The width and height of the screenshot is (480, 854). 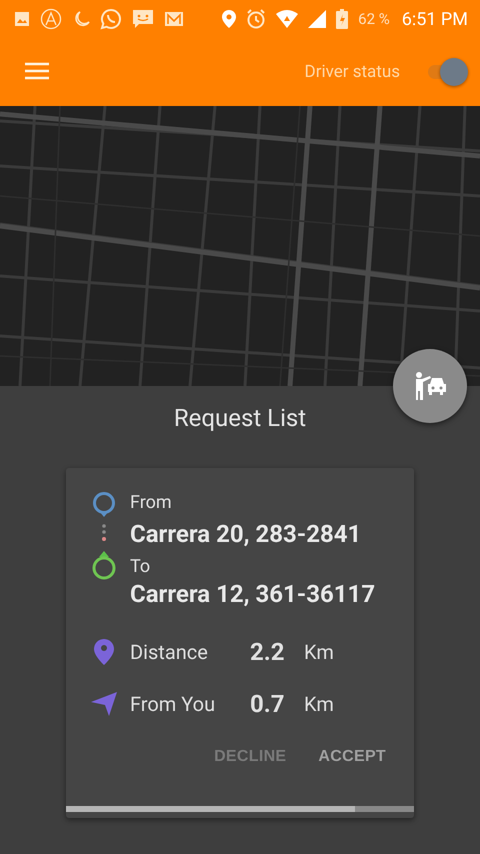 I want to click on route-dots-icon, so click(x=104, y=533).